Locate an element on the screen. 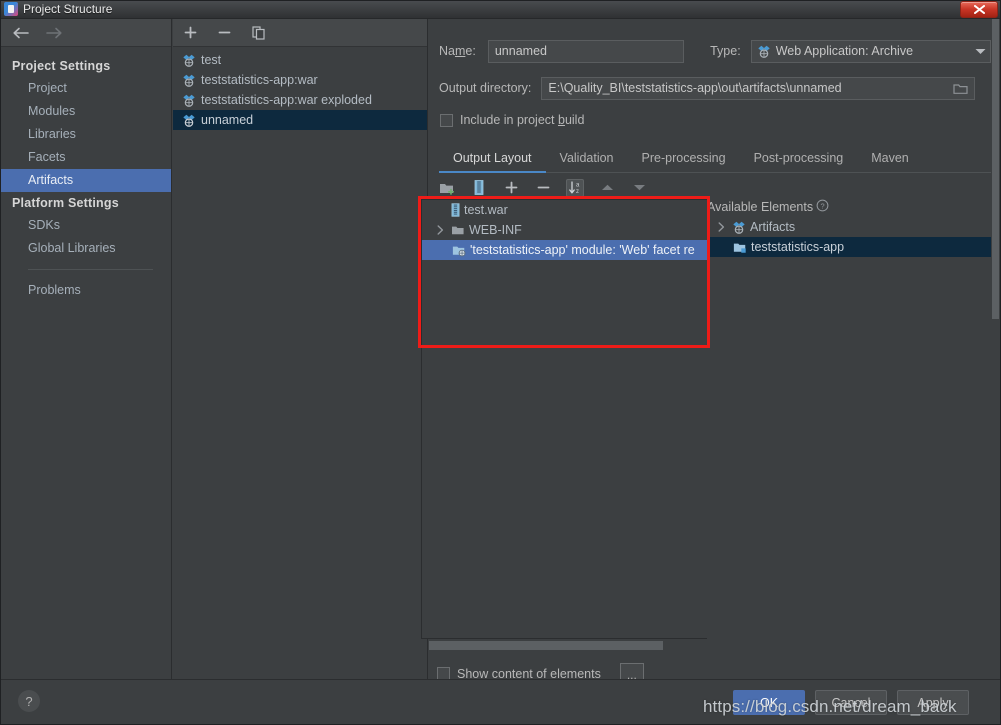  tree-row: teststatistics-app is located at coordinates (849, 247).